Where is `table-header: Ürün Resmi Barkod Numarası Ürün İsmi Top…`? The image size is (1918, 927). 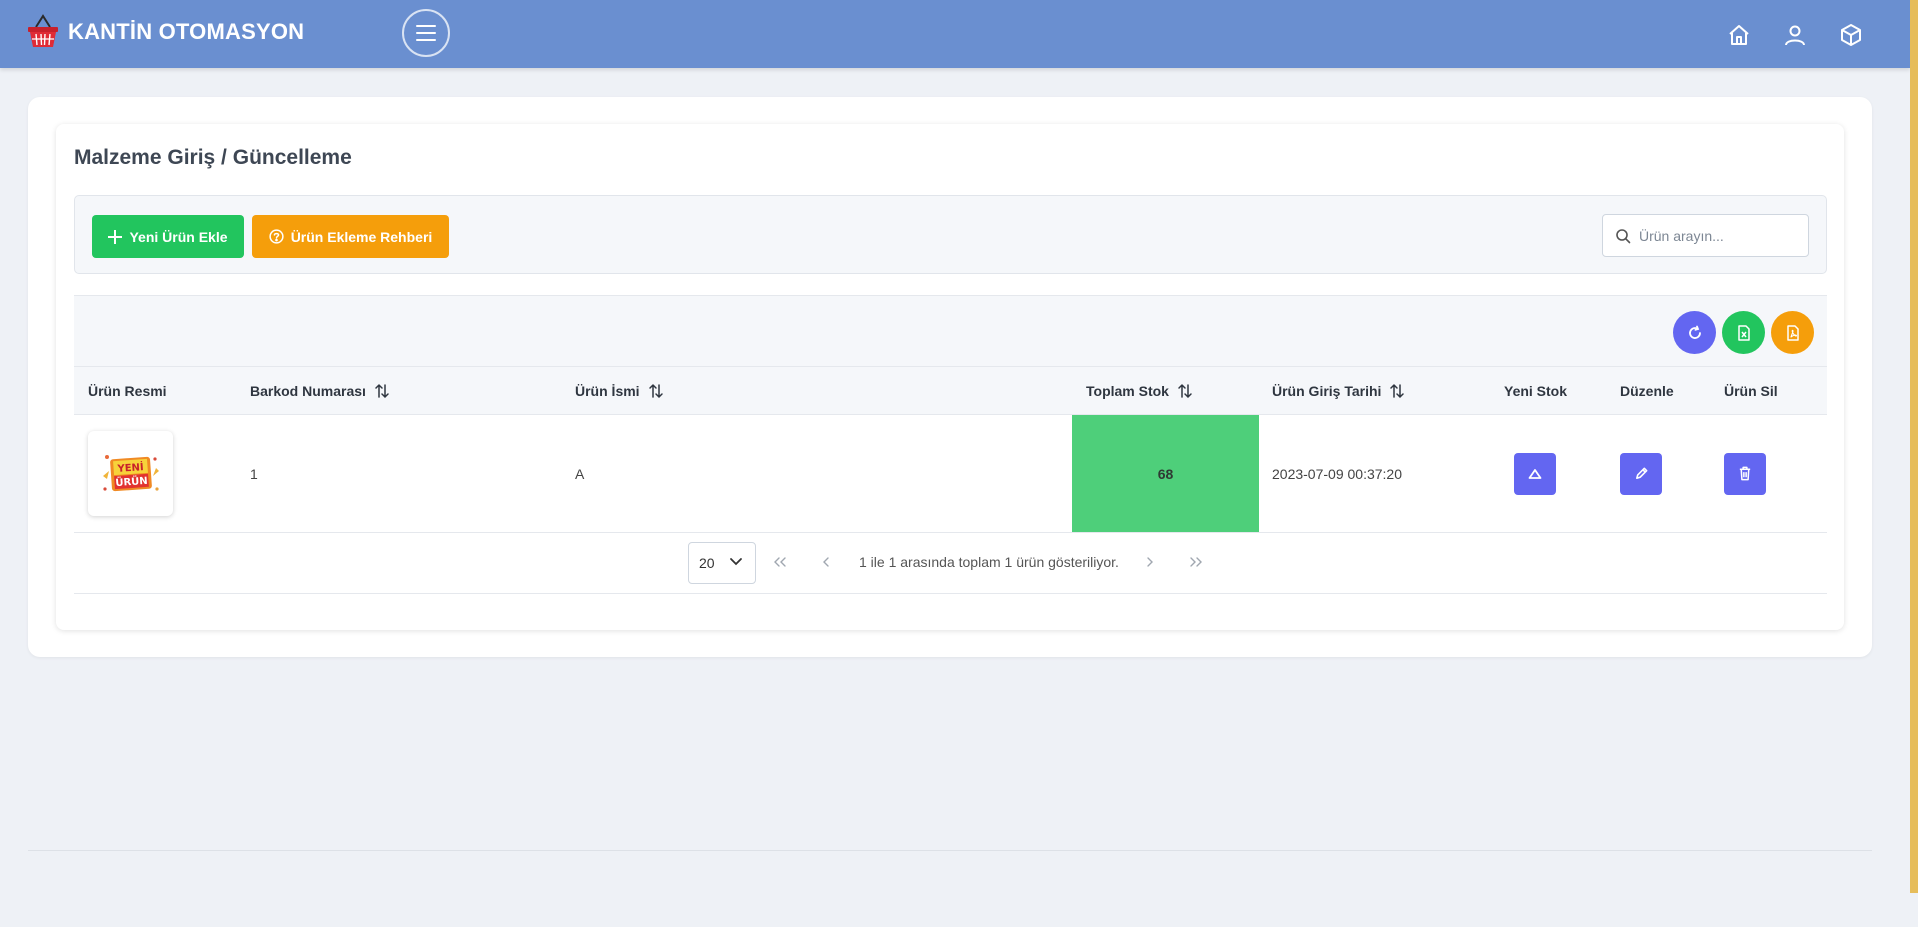 table-header: Ürün Resmi Barkod Numarası Ürün İsmi Top… is located at coordinates (950, 390).